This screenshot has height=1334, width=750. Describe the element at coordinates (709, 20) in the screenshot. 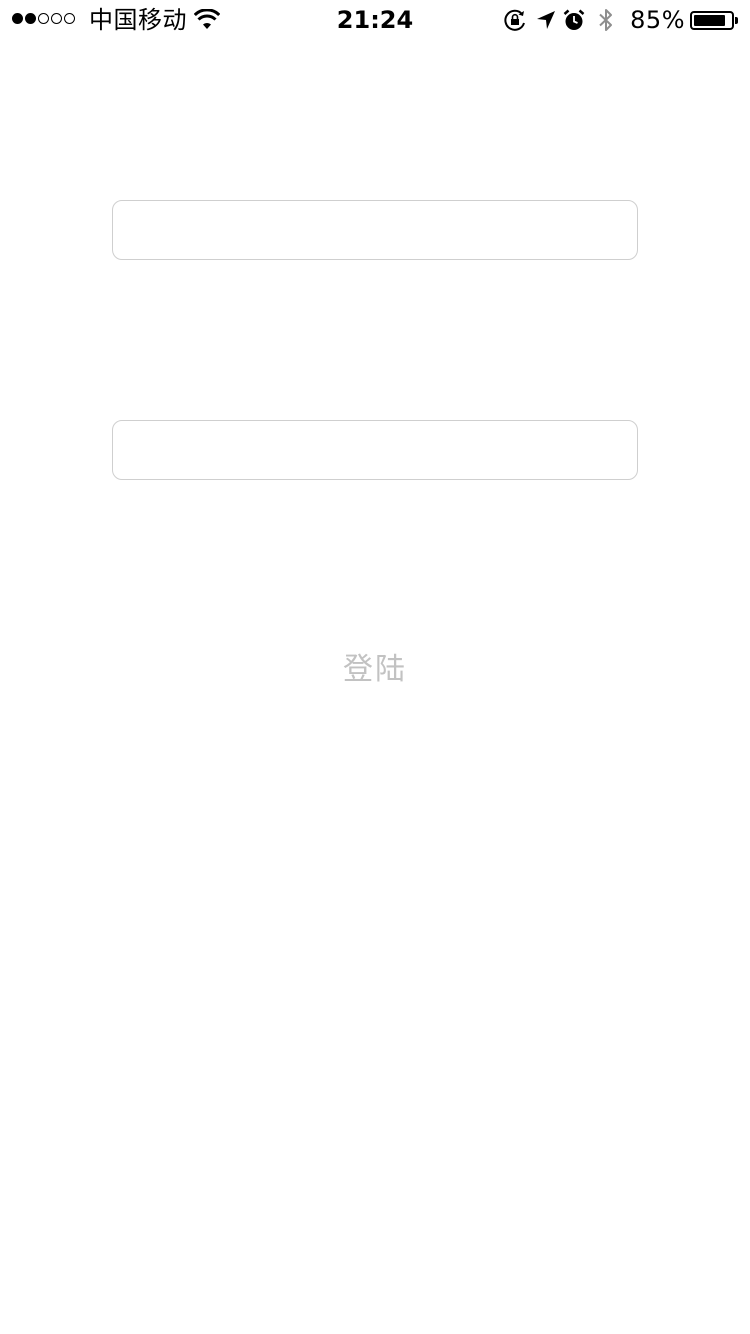

I see `battery-level` at that location.